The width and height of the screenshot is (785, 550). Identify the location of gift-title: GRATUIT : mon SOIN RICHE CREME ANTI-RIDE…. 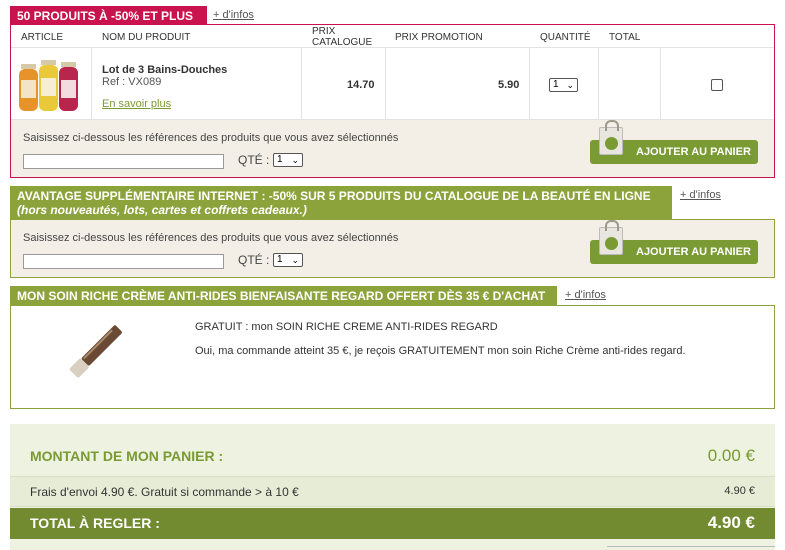
(346, 327).